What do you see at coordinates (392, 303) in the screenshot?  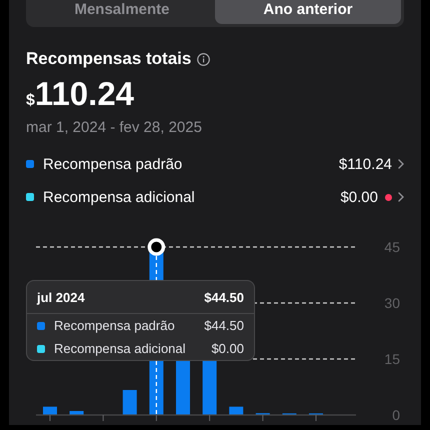 I see `axis-label: 30` at bounding box center [392, 303].